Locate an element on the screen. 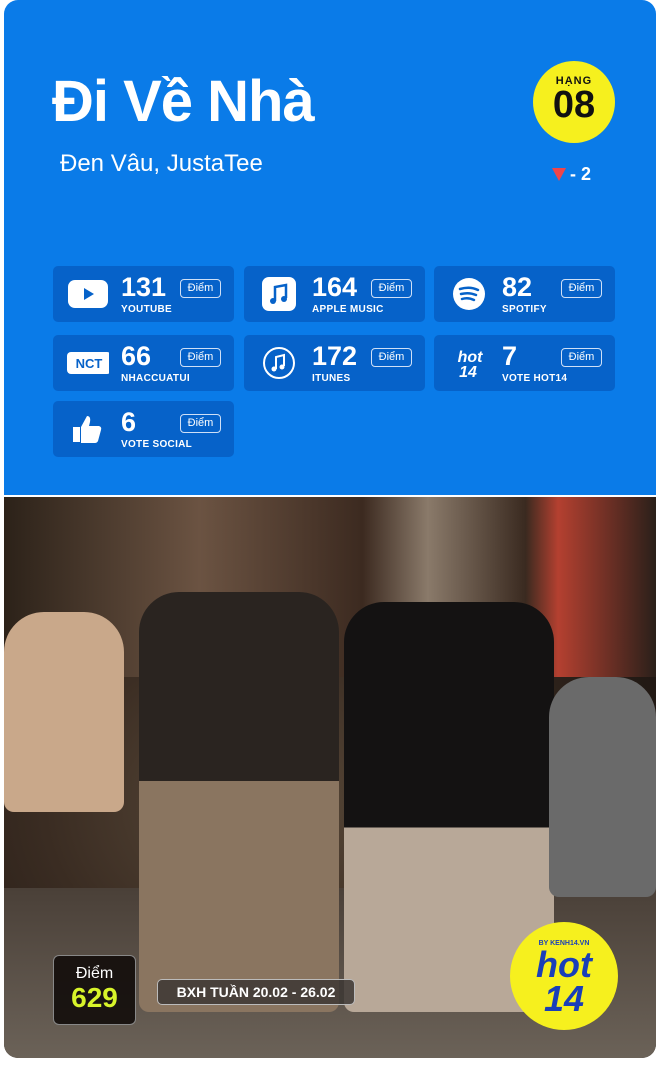  hot14-icon: hot 14 is located at coordinates (469, 363).